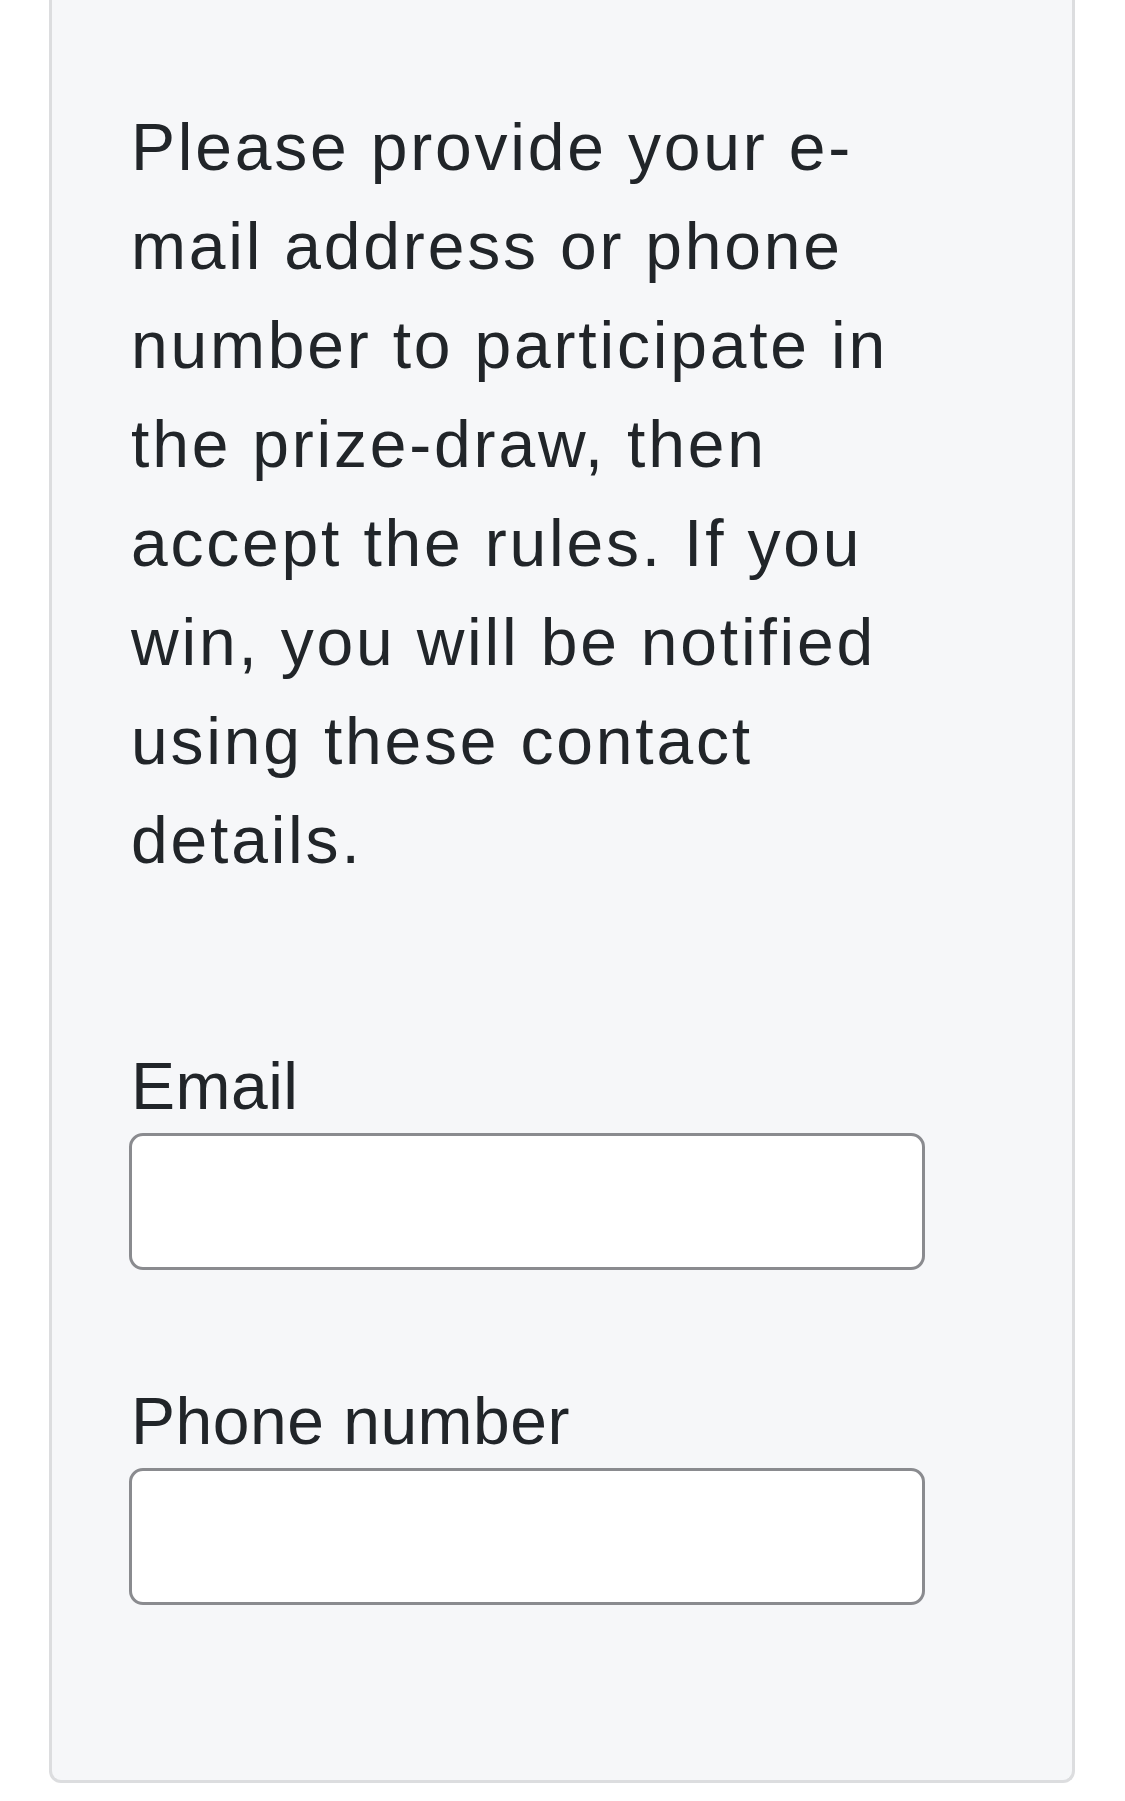 This screenshot has width=1125, height=1801. Describe the element at coordinates (350, 1421) in the screenshot. I see `field-label: Phone number` at that location.